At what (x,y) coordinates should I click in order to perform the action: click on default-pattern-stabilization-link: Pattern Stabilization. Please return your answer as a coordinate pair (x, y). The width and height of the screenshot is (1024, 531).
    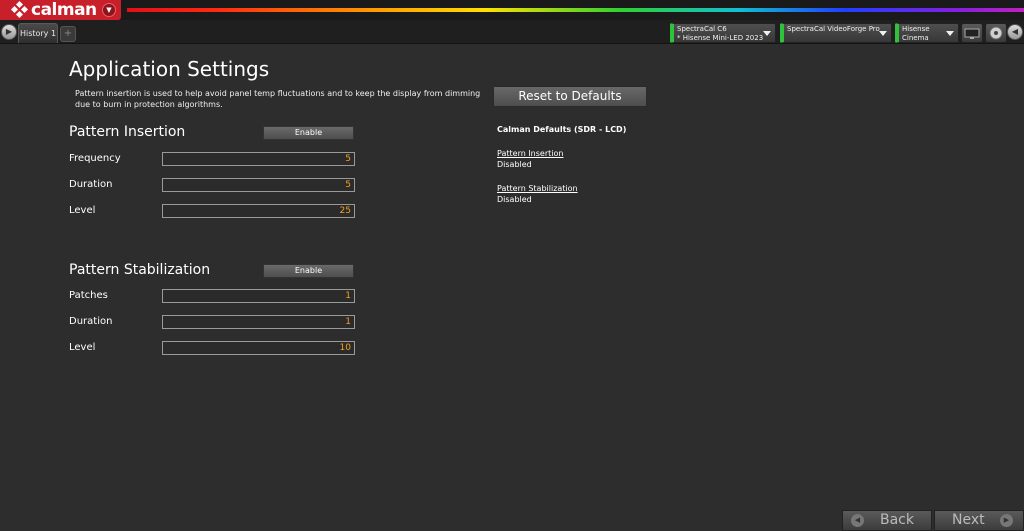
    Looking at the image, I should click on (537, 188).